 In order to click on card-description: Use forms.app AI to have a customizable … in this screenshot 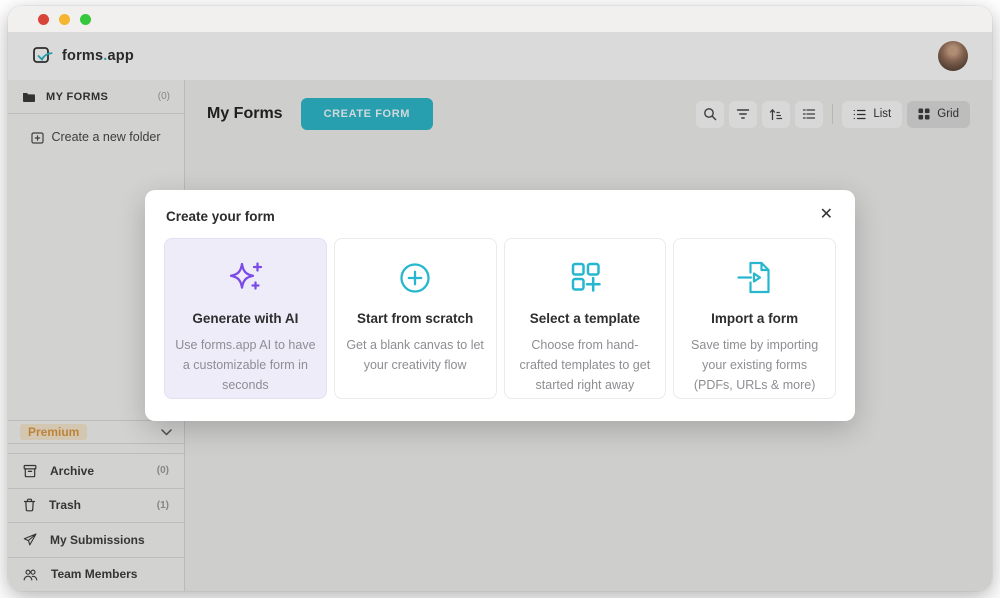, I will do `click(245, 365)`.